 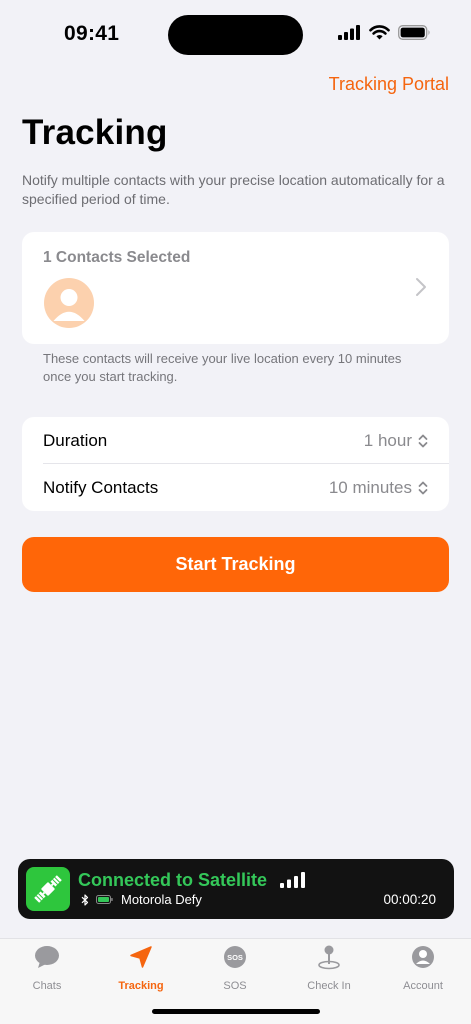 I want to click on sos-icon: SOS, so click(x=235, y=957).